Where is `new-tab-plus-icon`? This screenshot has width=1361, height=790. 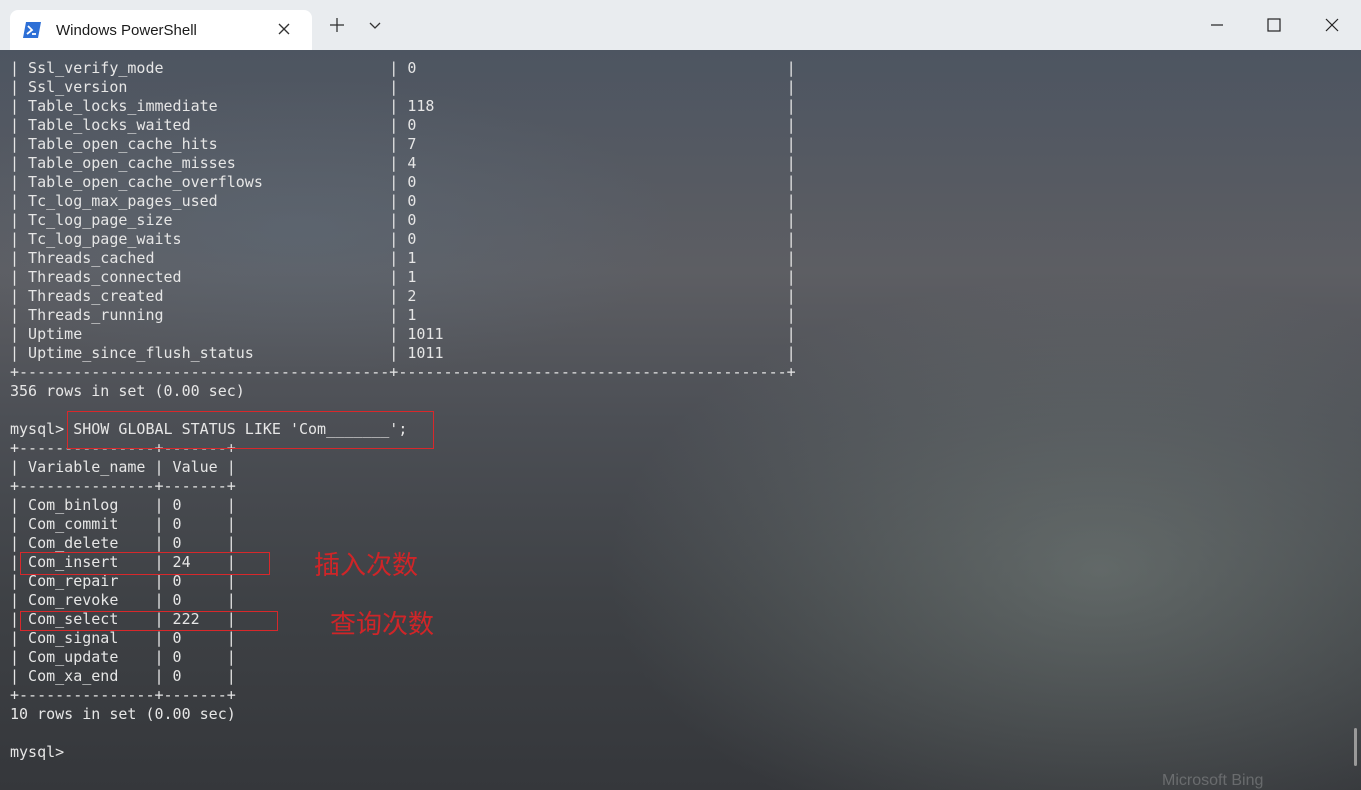 new-tab-plus-icon is located at coordinates (337, 25).